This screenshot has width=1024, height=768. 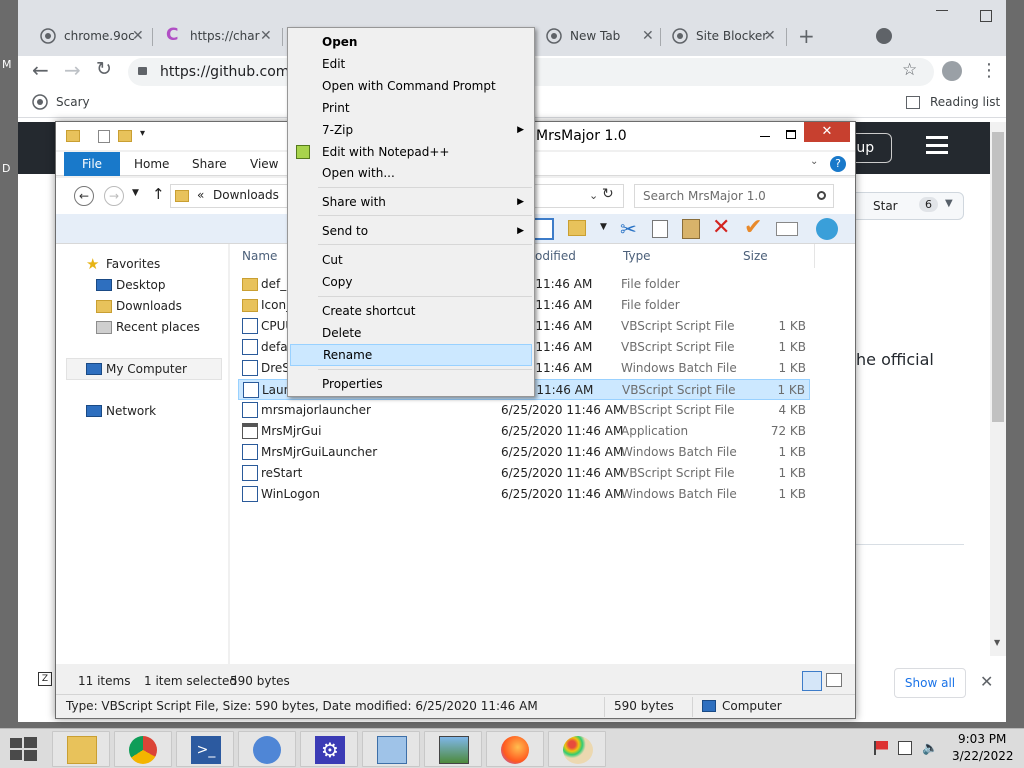 What do you see at coordinates (391, 749) in the screenshot?
I see `taskbar-control-panel` at bounding box center [391, 749].